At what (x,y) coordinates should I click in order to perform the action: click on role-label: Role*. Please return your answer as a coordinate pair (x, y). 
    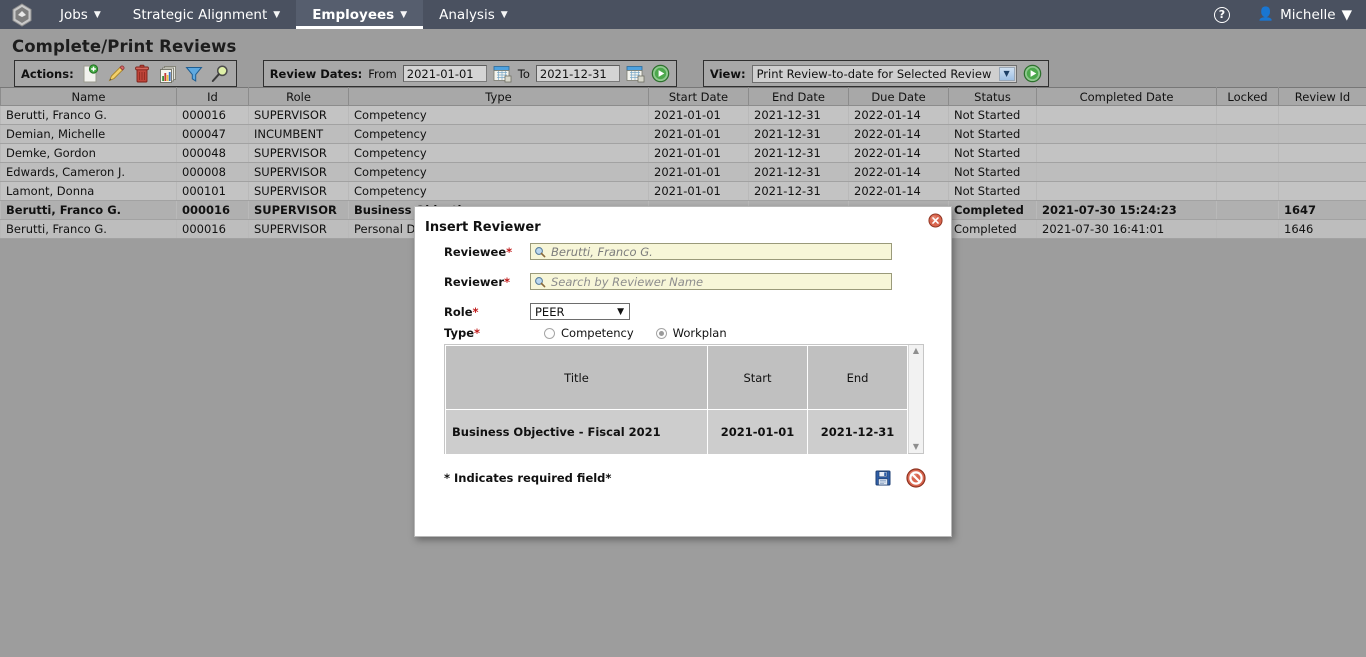
    Looking at the image, I should click on (472, 312).